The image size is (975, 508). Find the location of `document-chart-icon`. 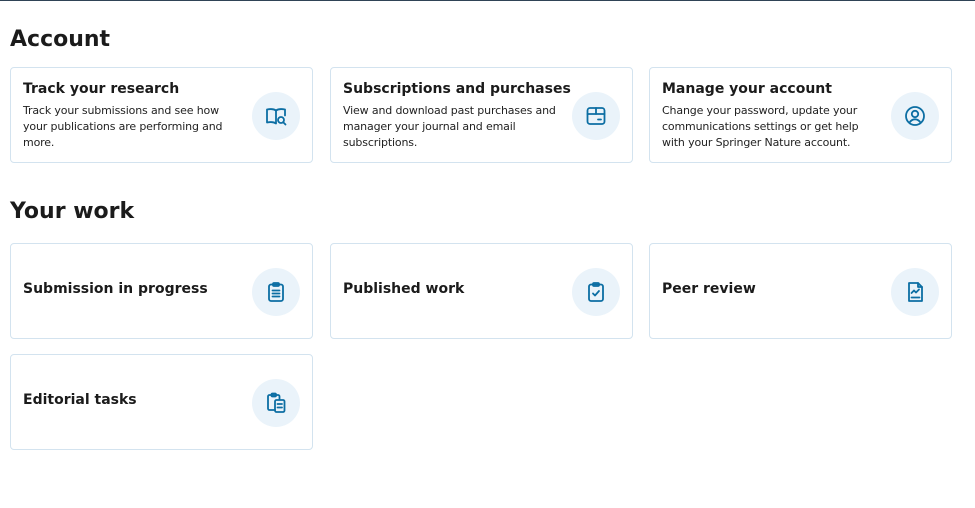

document-chart-icon is located at coordinates (915, 292).